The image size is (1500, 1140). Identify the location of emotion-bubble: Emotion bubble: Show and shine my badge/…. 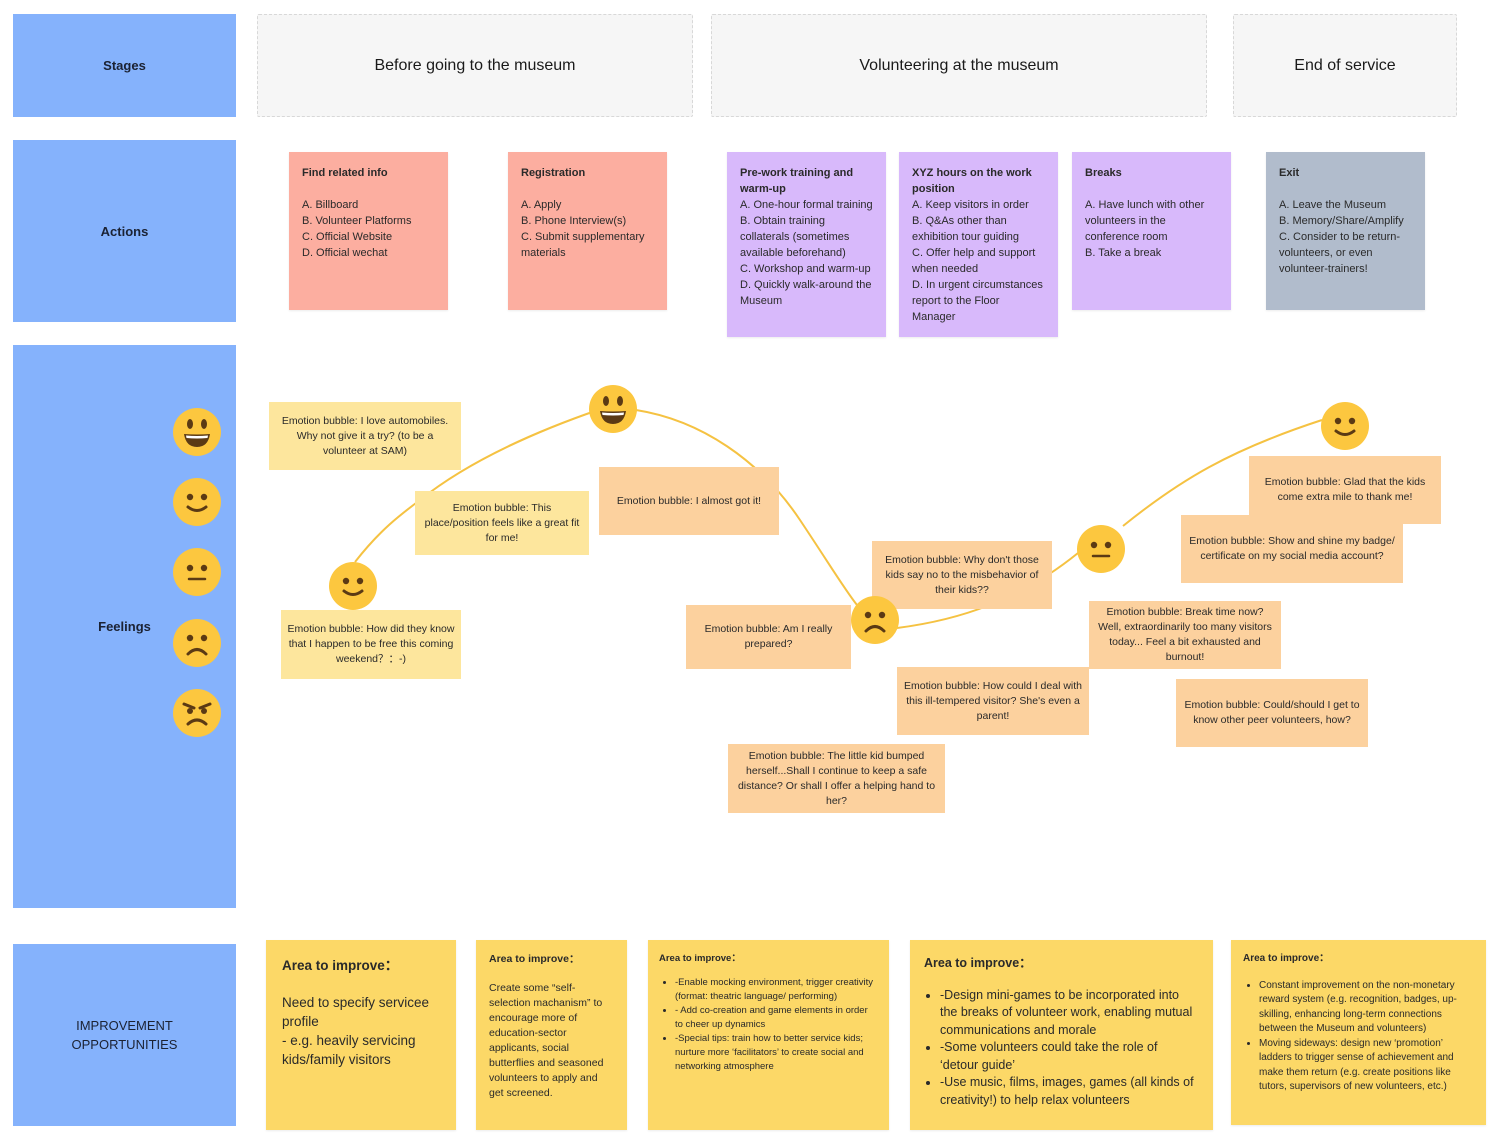
(1292, 549).